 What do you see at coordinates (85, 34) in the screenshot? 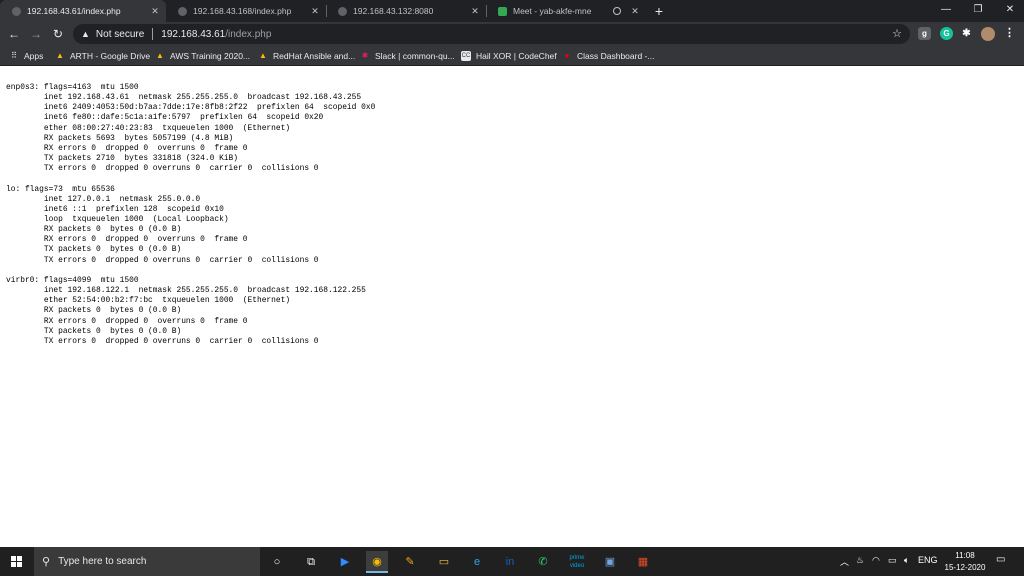
I see `warning-icon: ▲` at bounding box center [85, 34].